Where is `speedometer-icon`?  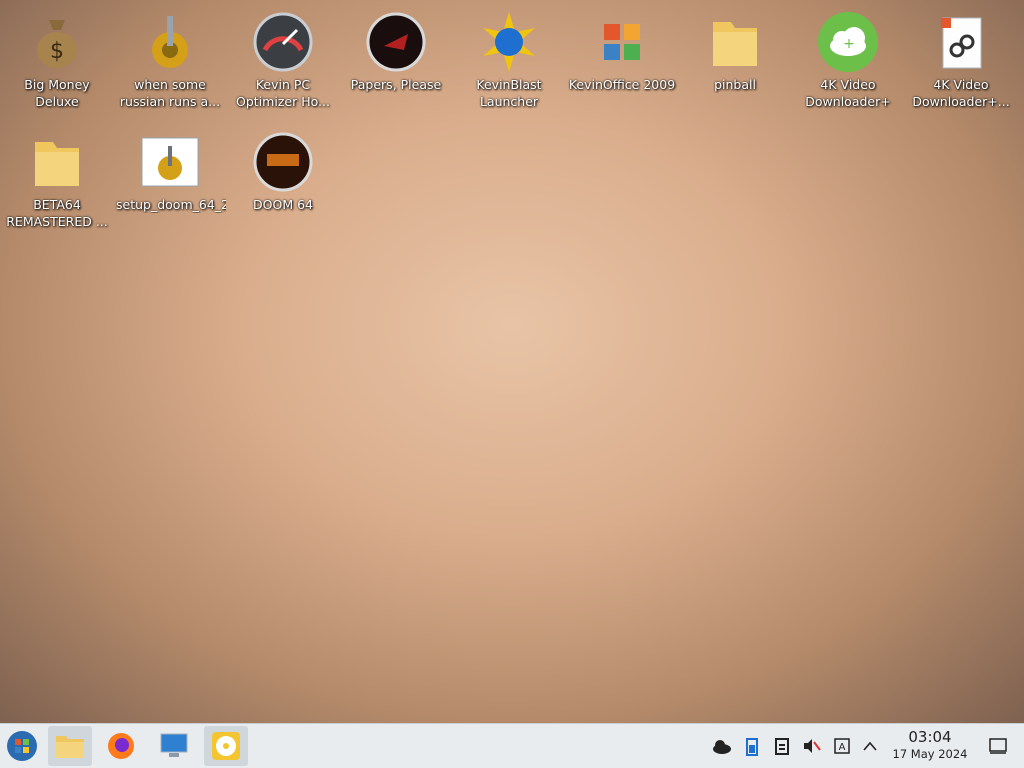 speedometer-icon is located at coordinates (283, 42).